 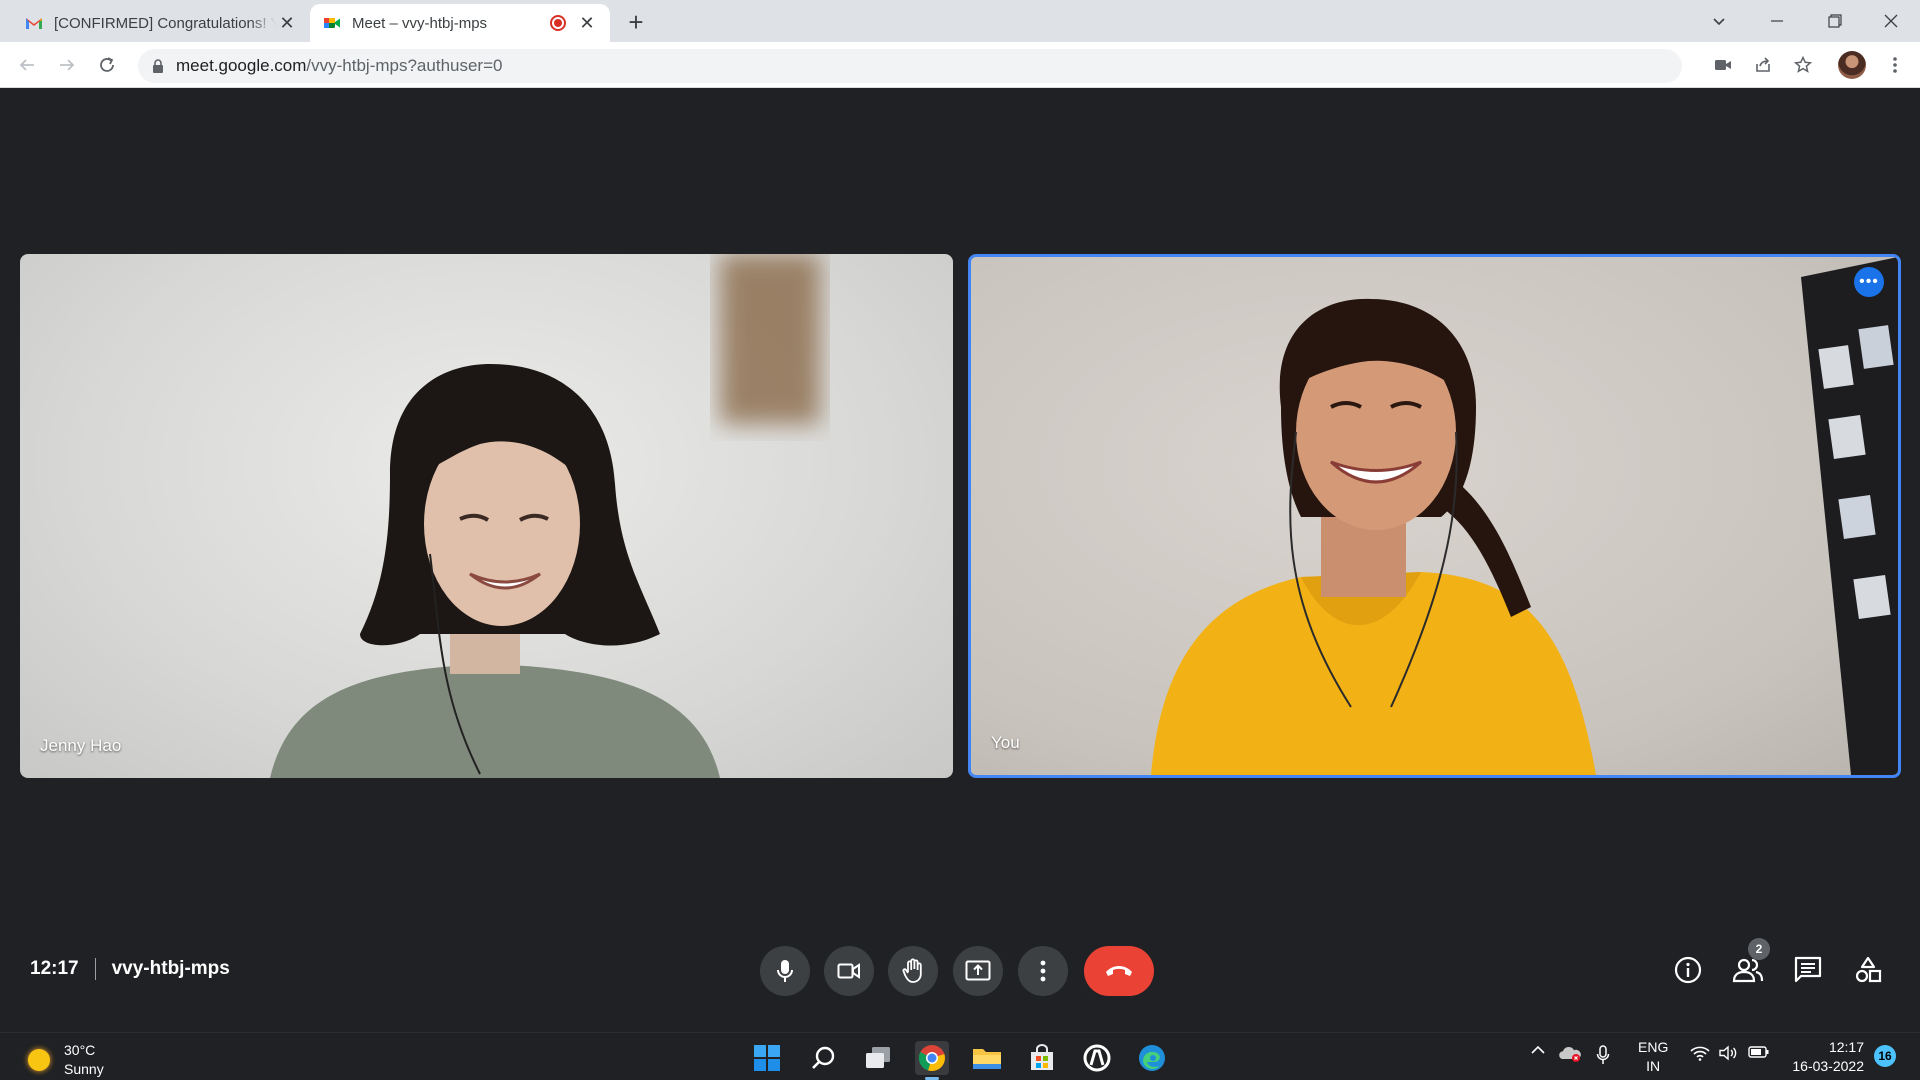 I want to click on camera-button, so click(x=849, y=971).